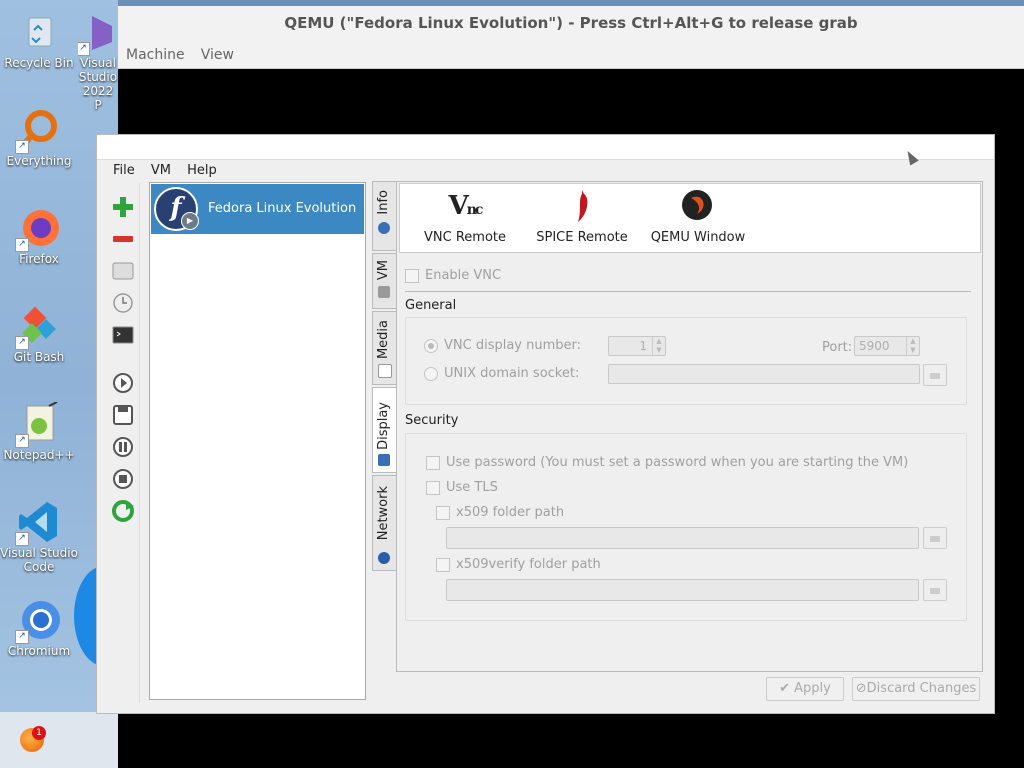  I want to click on unix-socket-option: UNIX domain socket:, so click(501, 373).